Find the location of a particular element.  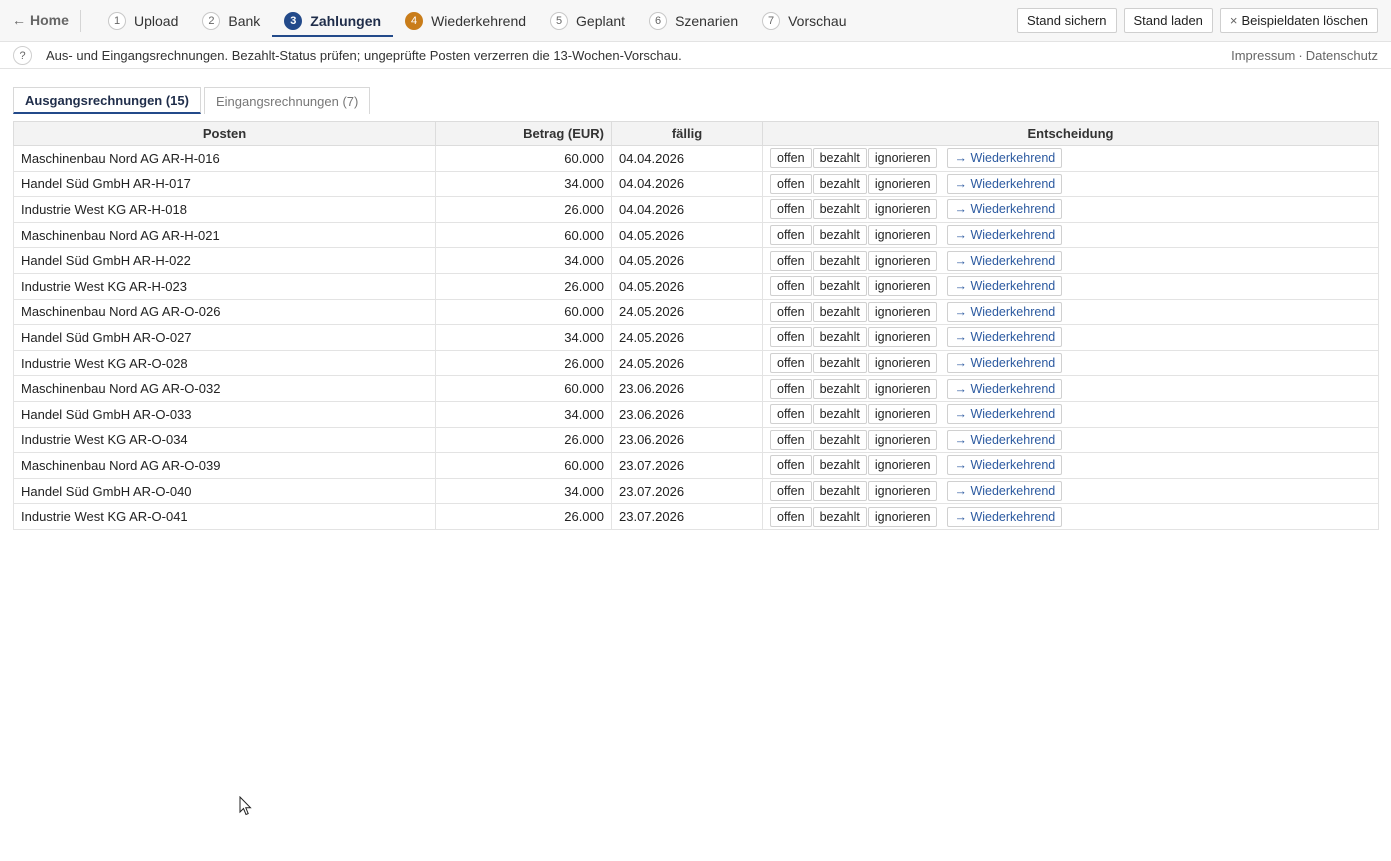

legal-links: Impressum · Datenschutz is located at coordinates (1304, 55).